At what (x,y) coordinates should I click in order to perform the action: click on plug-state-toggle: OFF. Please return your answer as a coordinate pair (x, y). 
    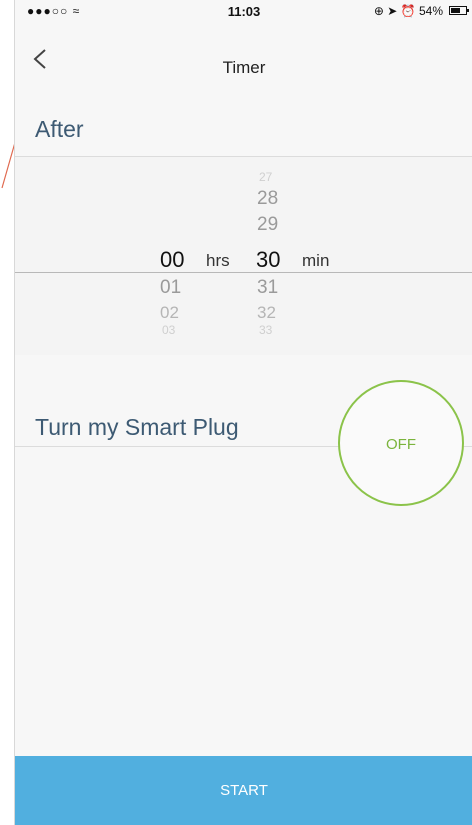
    Looking at the image, I should click on (401, 443).